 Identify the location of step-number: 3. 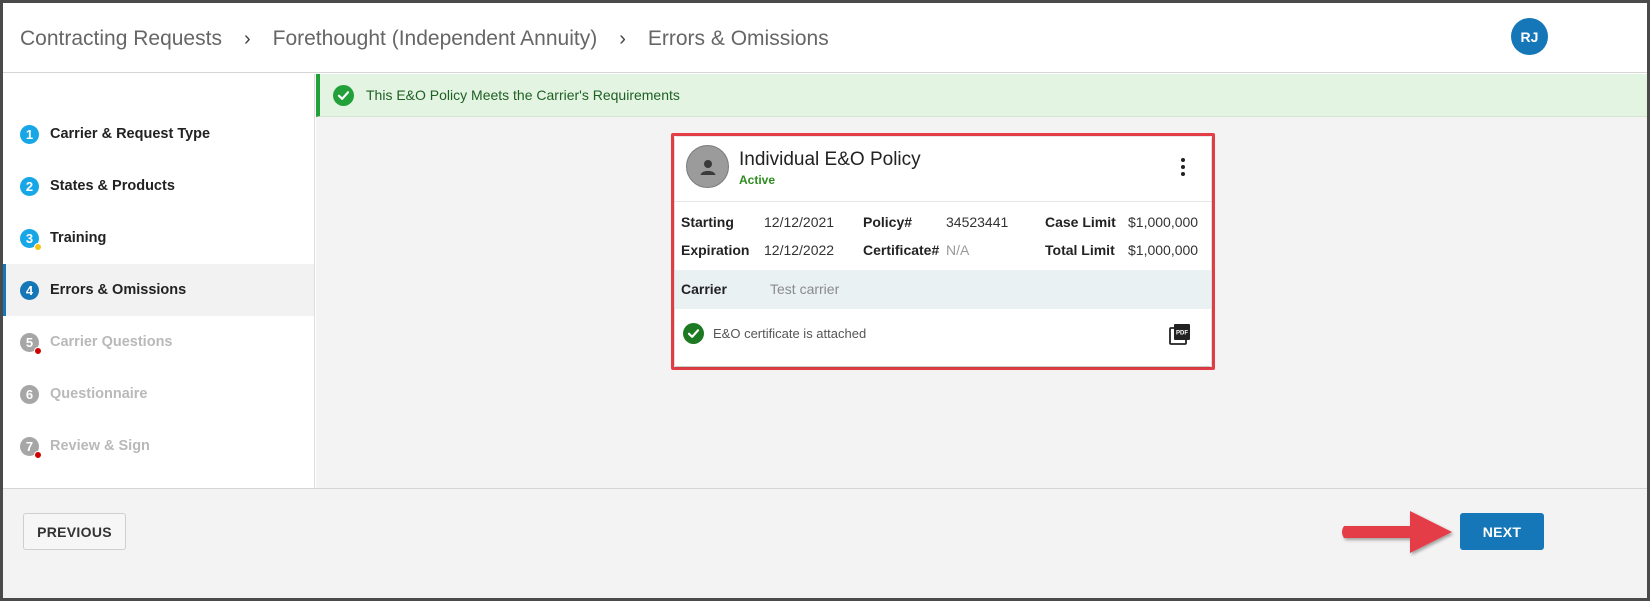
(31, 239).